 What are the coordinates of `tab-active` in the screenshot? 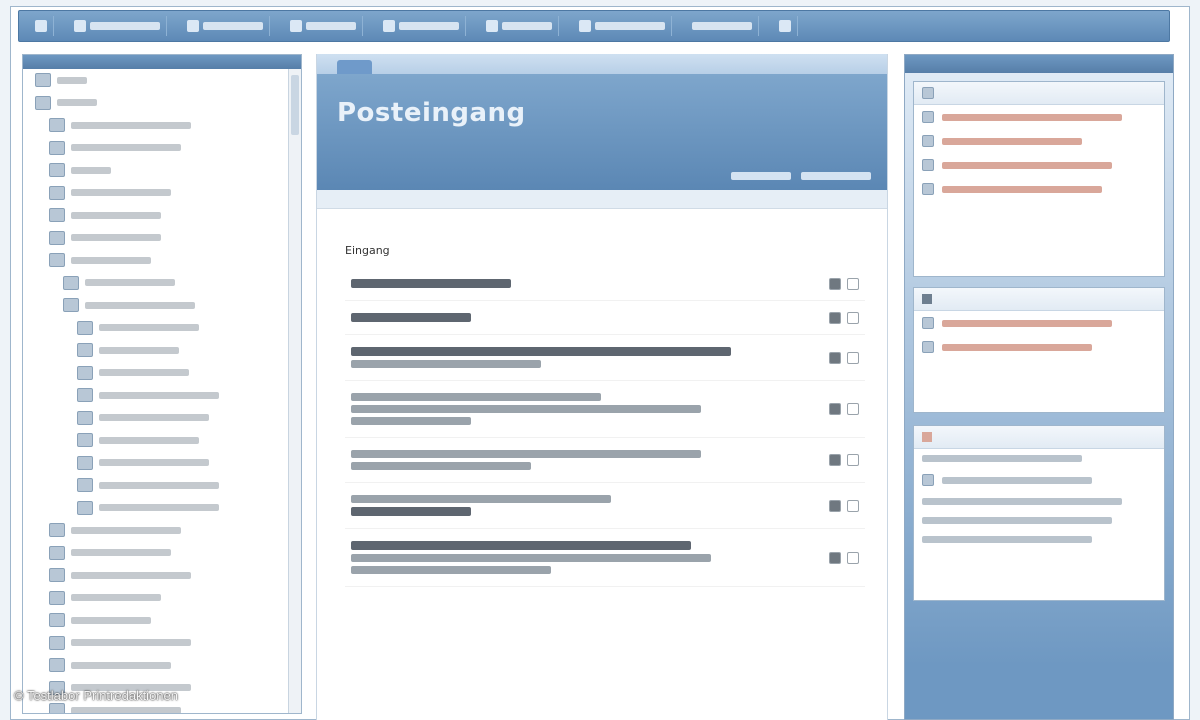 It's located at (355, 67).